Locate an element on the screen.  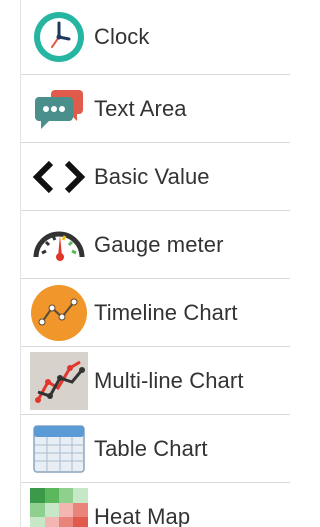
widget-label-gauge-meter: Gauge meter is located at coordinates (159, 244).